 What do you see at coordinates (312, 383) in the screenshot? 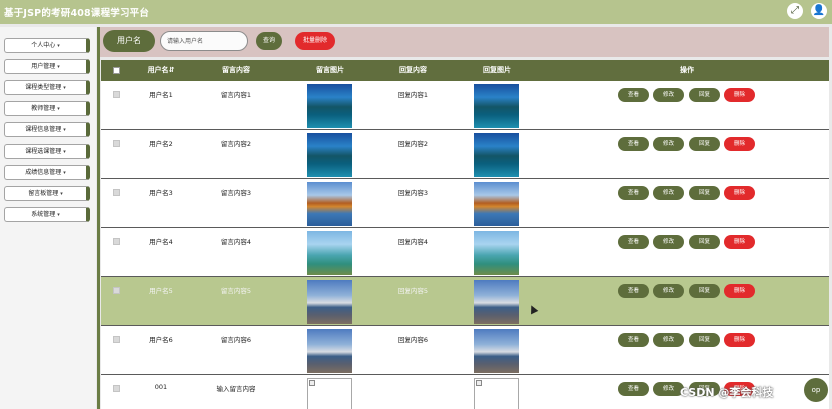
I see `broken-image-icon` at bounding box center [312, 383].